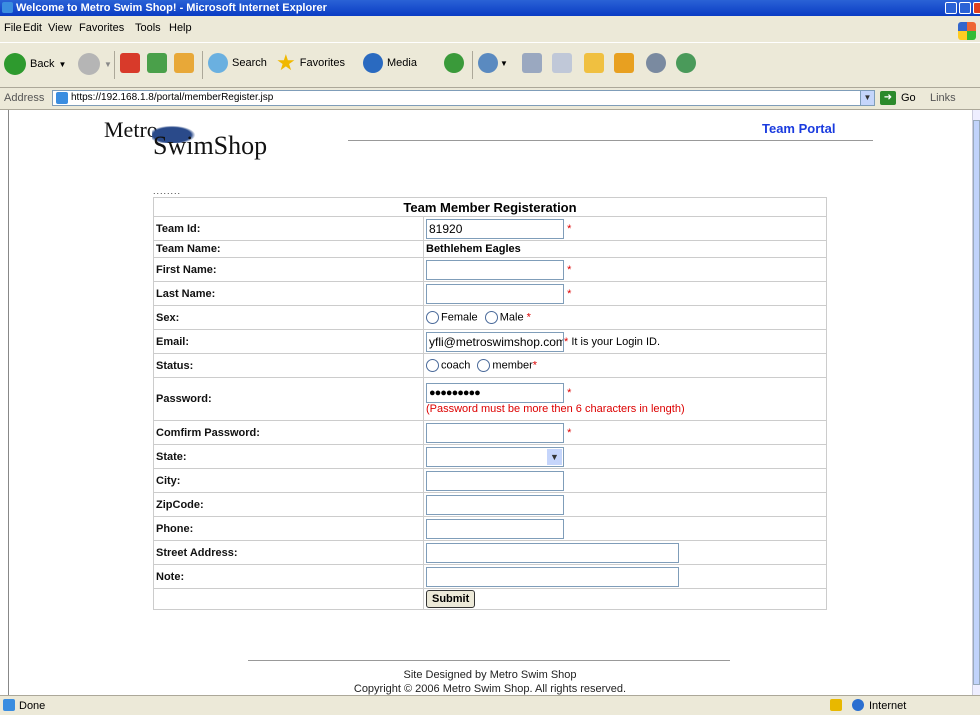 This screenshot has height=715, width=980. What do you see at coordinates (13, 28) in the screenshot?
I see `menu-file: File` at bounding box center [13, 28].